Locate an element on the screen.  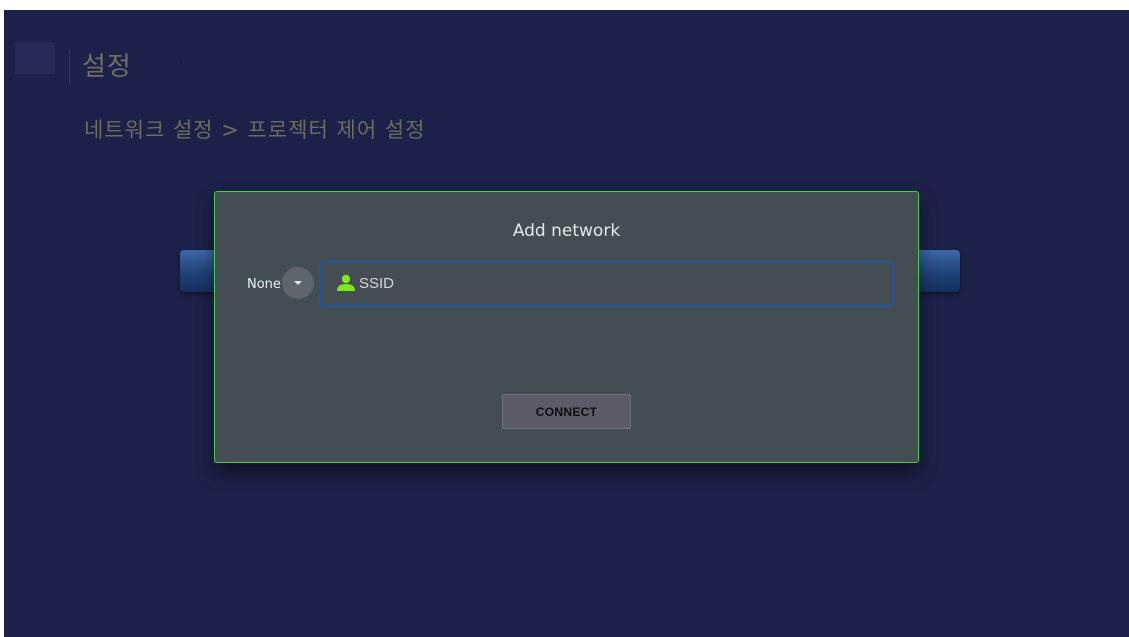
page-title: 설정 is located at coordinates (107, 67).